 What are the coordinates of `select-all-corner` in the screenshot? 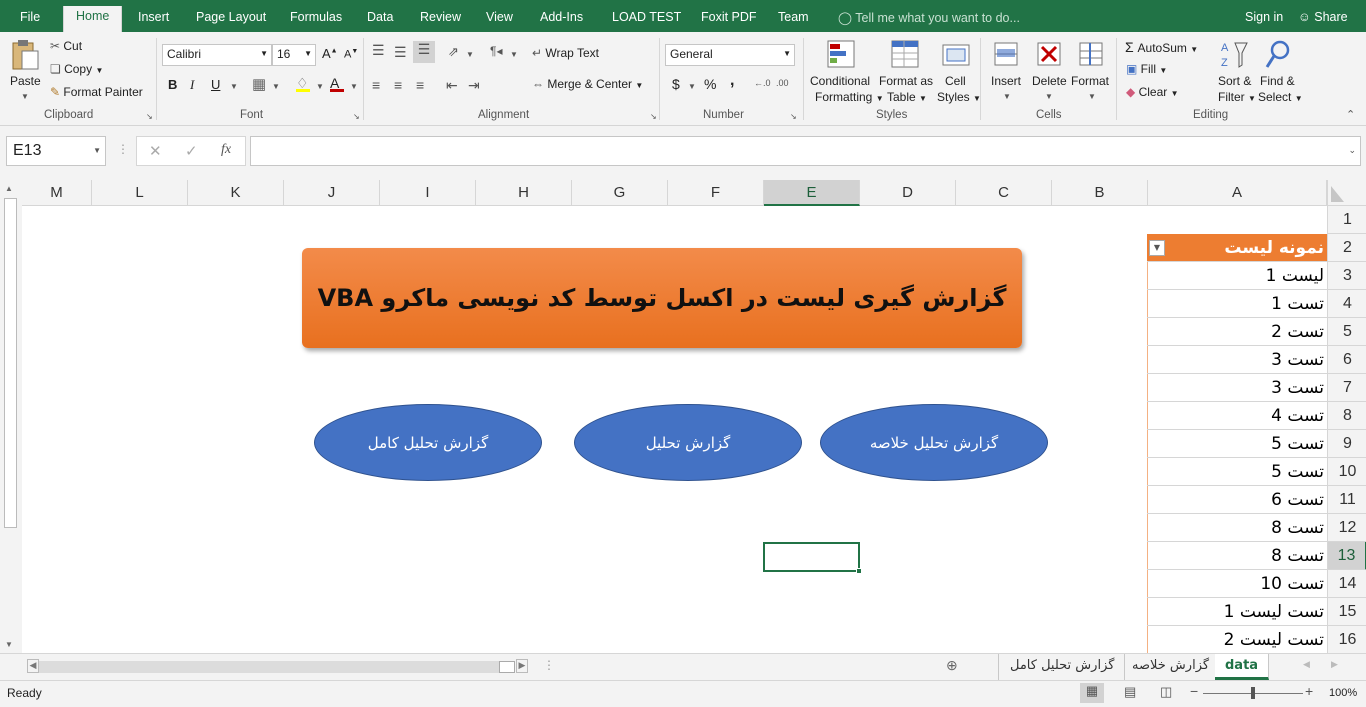 It's located at (1346, 193).